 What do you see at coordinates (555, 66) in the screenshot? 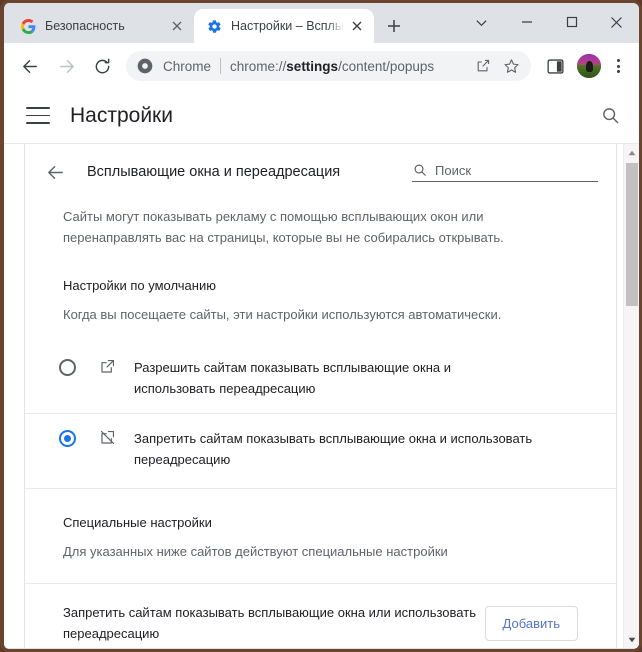
I see `side-panel-icon` at bounding box center [555, 66].